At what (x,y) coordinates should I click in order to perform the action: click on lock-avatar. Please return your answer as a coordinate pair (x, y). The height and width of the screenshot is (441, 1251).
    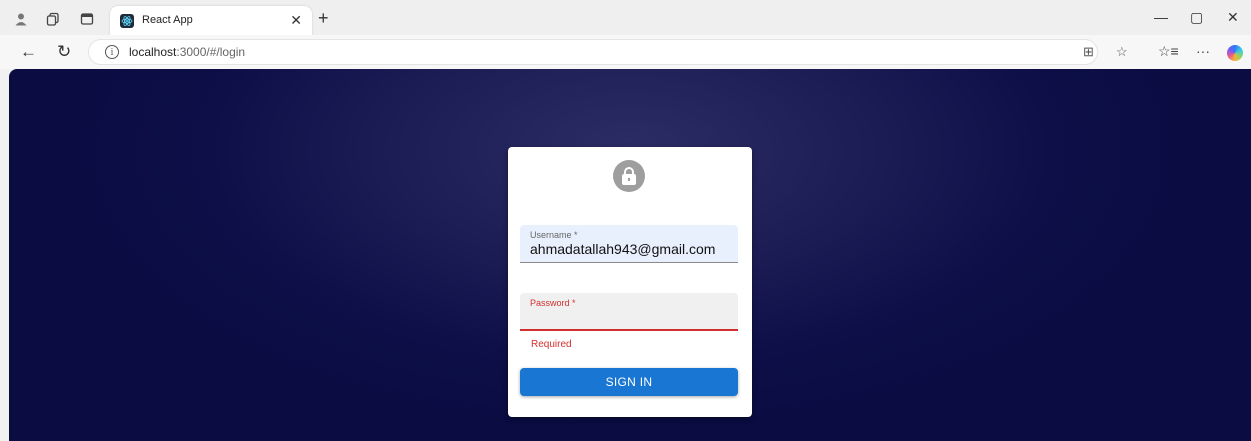
    Looking at the image, I should click on (629, 176).